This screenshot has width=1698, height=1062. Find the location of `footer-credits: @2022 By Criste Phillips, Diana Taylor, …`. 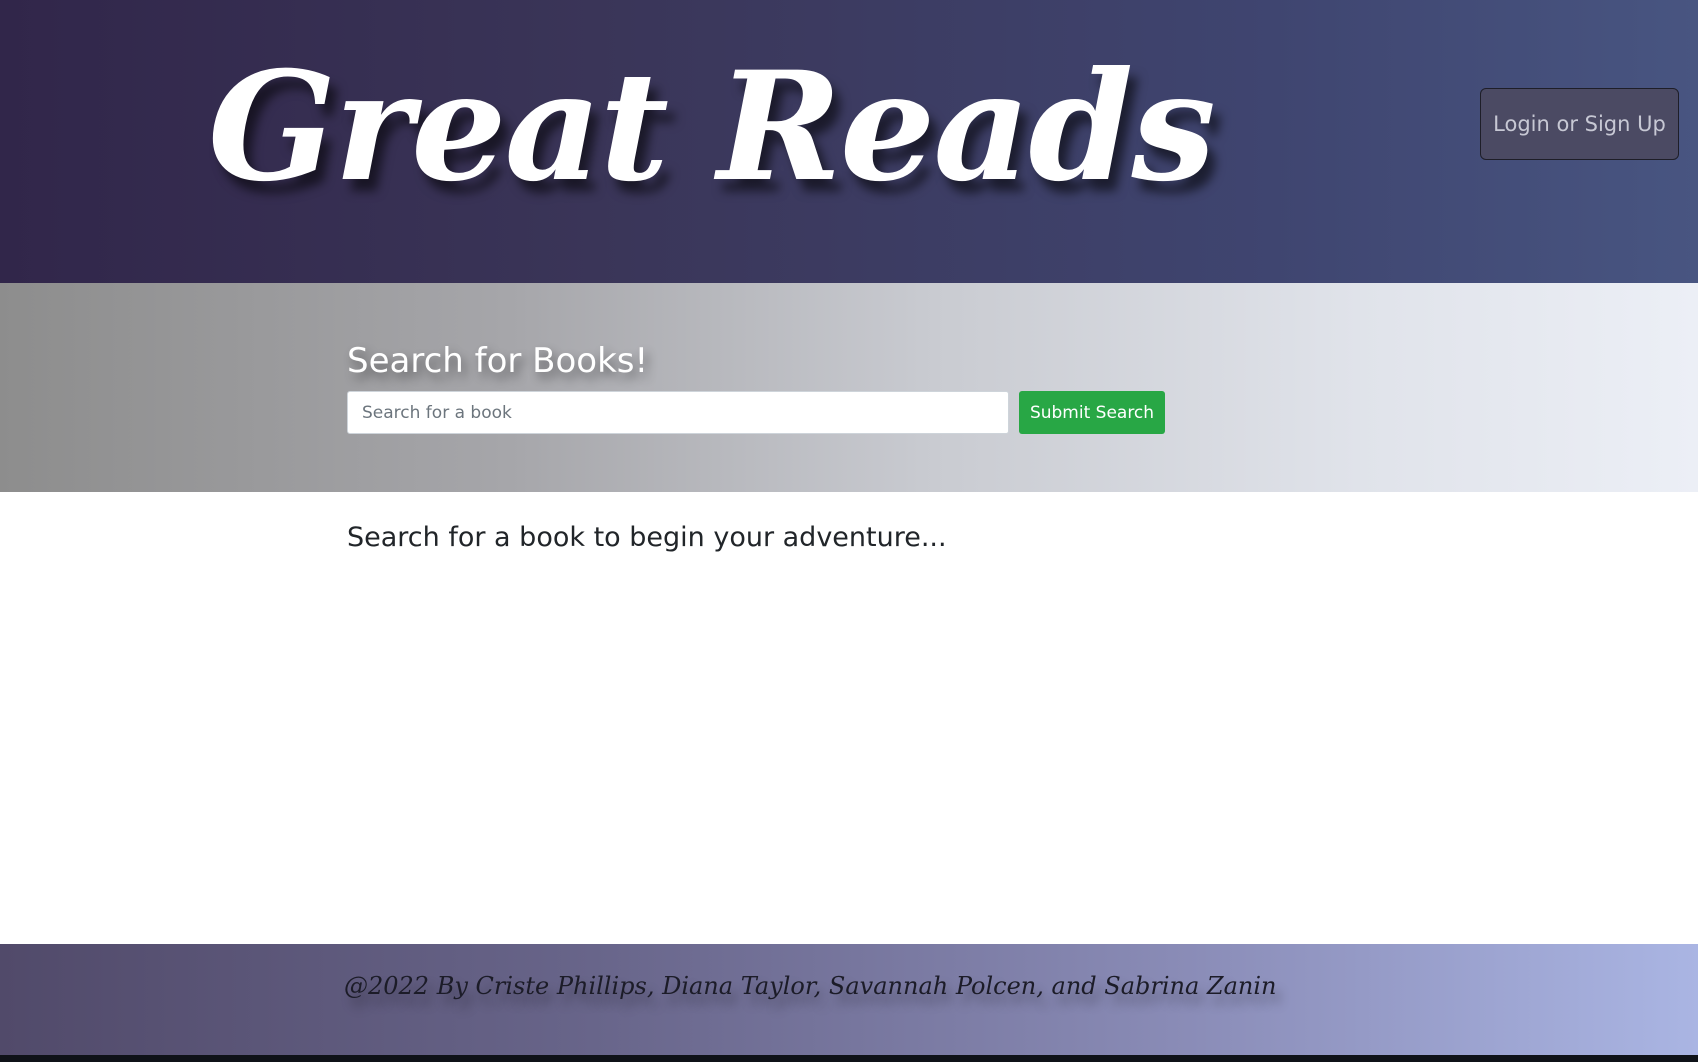

footer-credits: @2022 By Criste Phillips, Diana Taylor, … is located at coordinates (810, 986).